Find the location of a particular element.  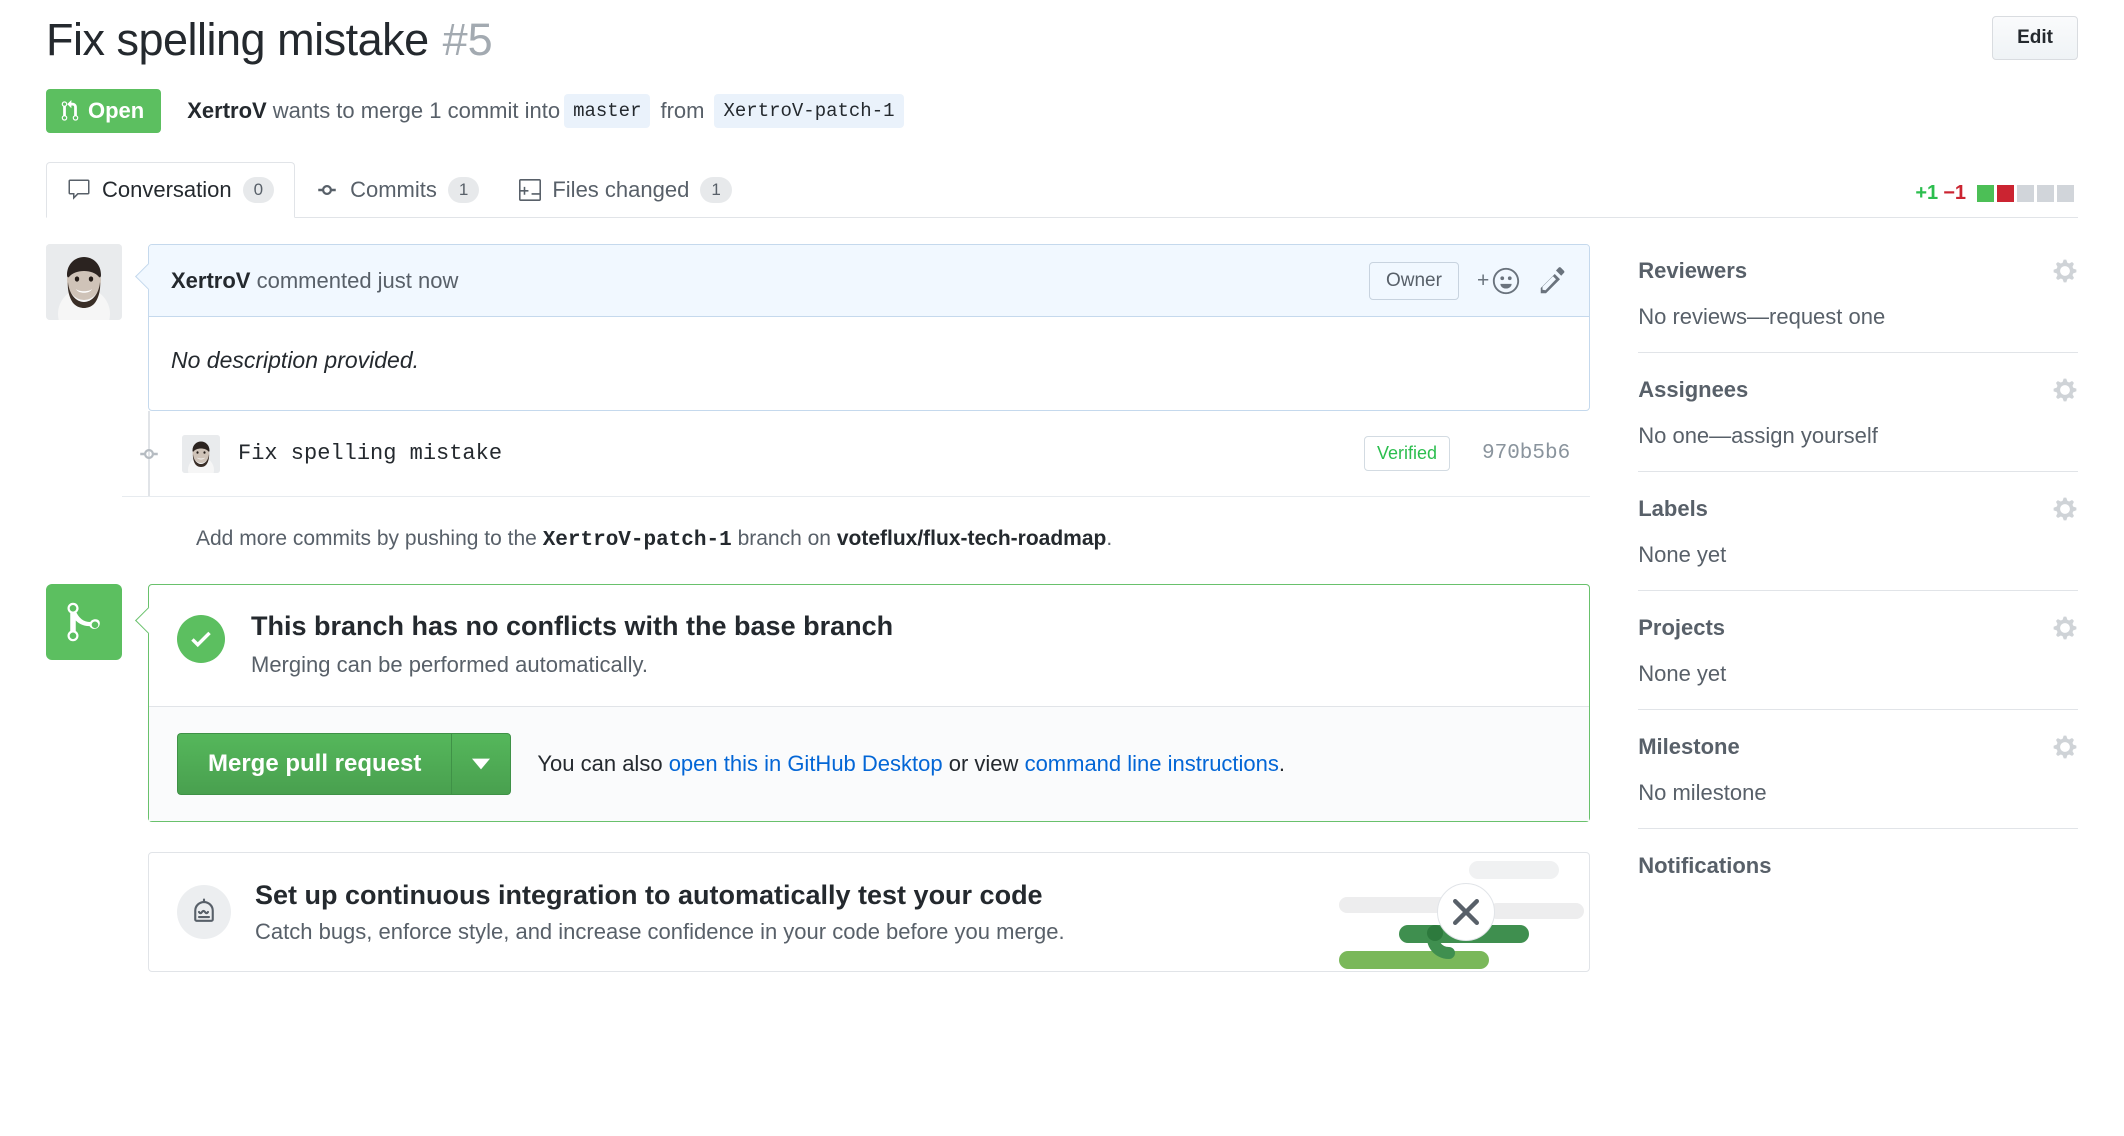

push-note-suffix: . is located at coordinates (1109, 538).